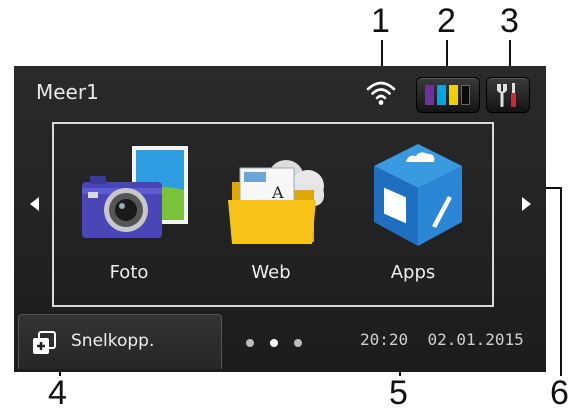  What do you see at coordinates (67, 92) in the screenshot?
I see `screen-title: Meer1` at bounding box center [67, 92].